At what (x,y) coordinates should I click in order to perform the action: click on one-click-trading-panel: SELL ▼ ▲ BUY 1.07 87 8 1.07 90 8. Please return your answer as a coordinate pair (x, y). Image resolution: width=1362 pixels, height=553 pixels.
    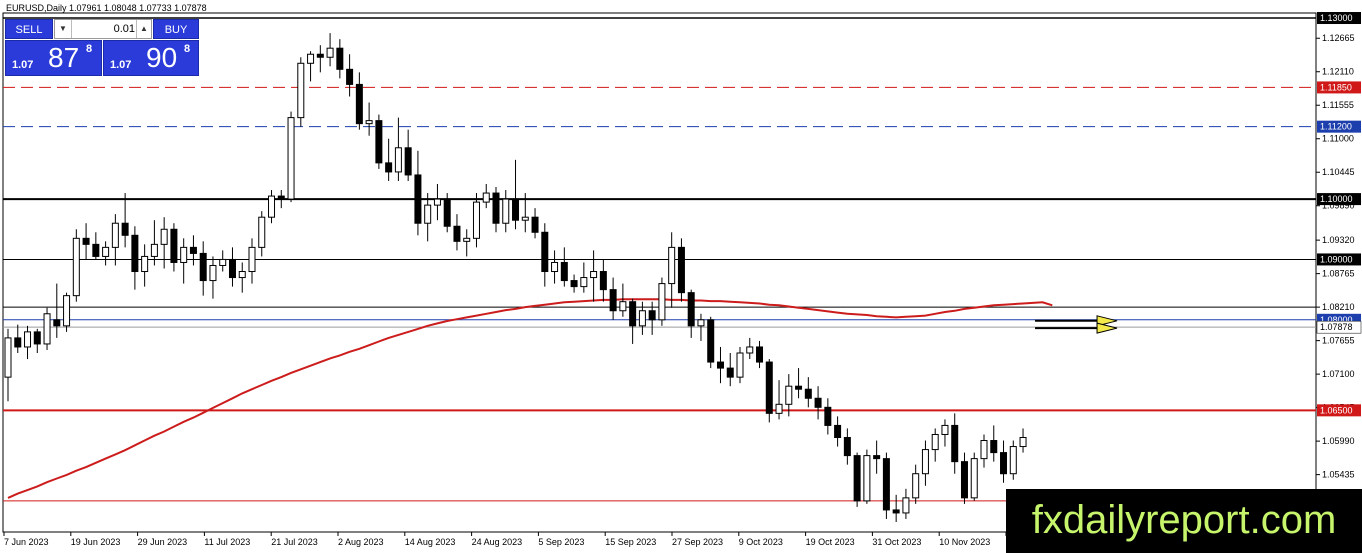
    Looking at the image, I should click on (102, 47).